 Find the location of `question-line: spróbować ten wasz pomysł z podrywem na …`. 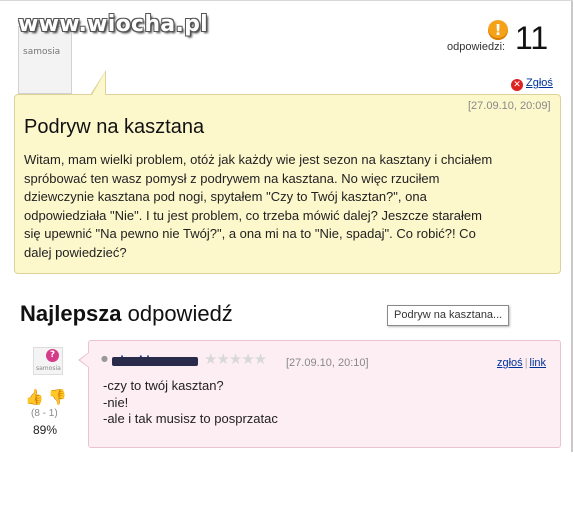

question-line: spróbować ten wasz pomysł z podrywem na … is located at coordinates (232, 178).